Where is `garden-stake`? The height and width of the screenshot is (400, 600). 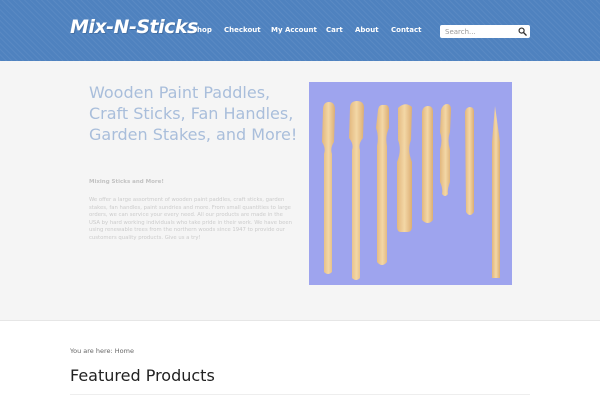
garden-stake is located at coordinates (496, 192).